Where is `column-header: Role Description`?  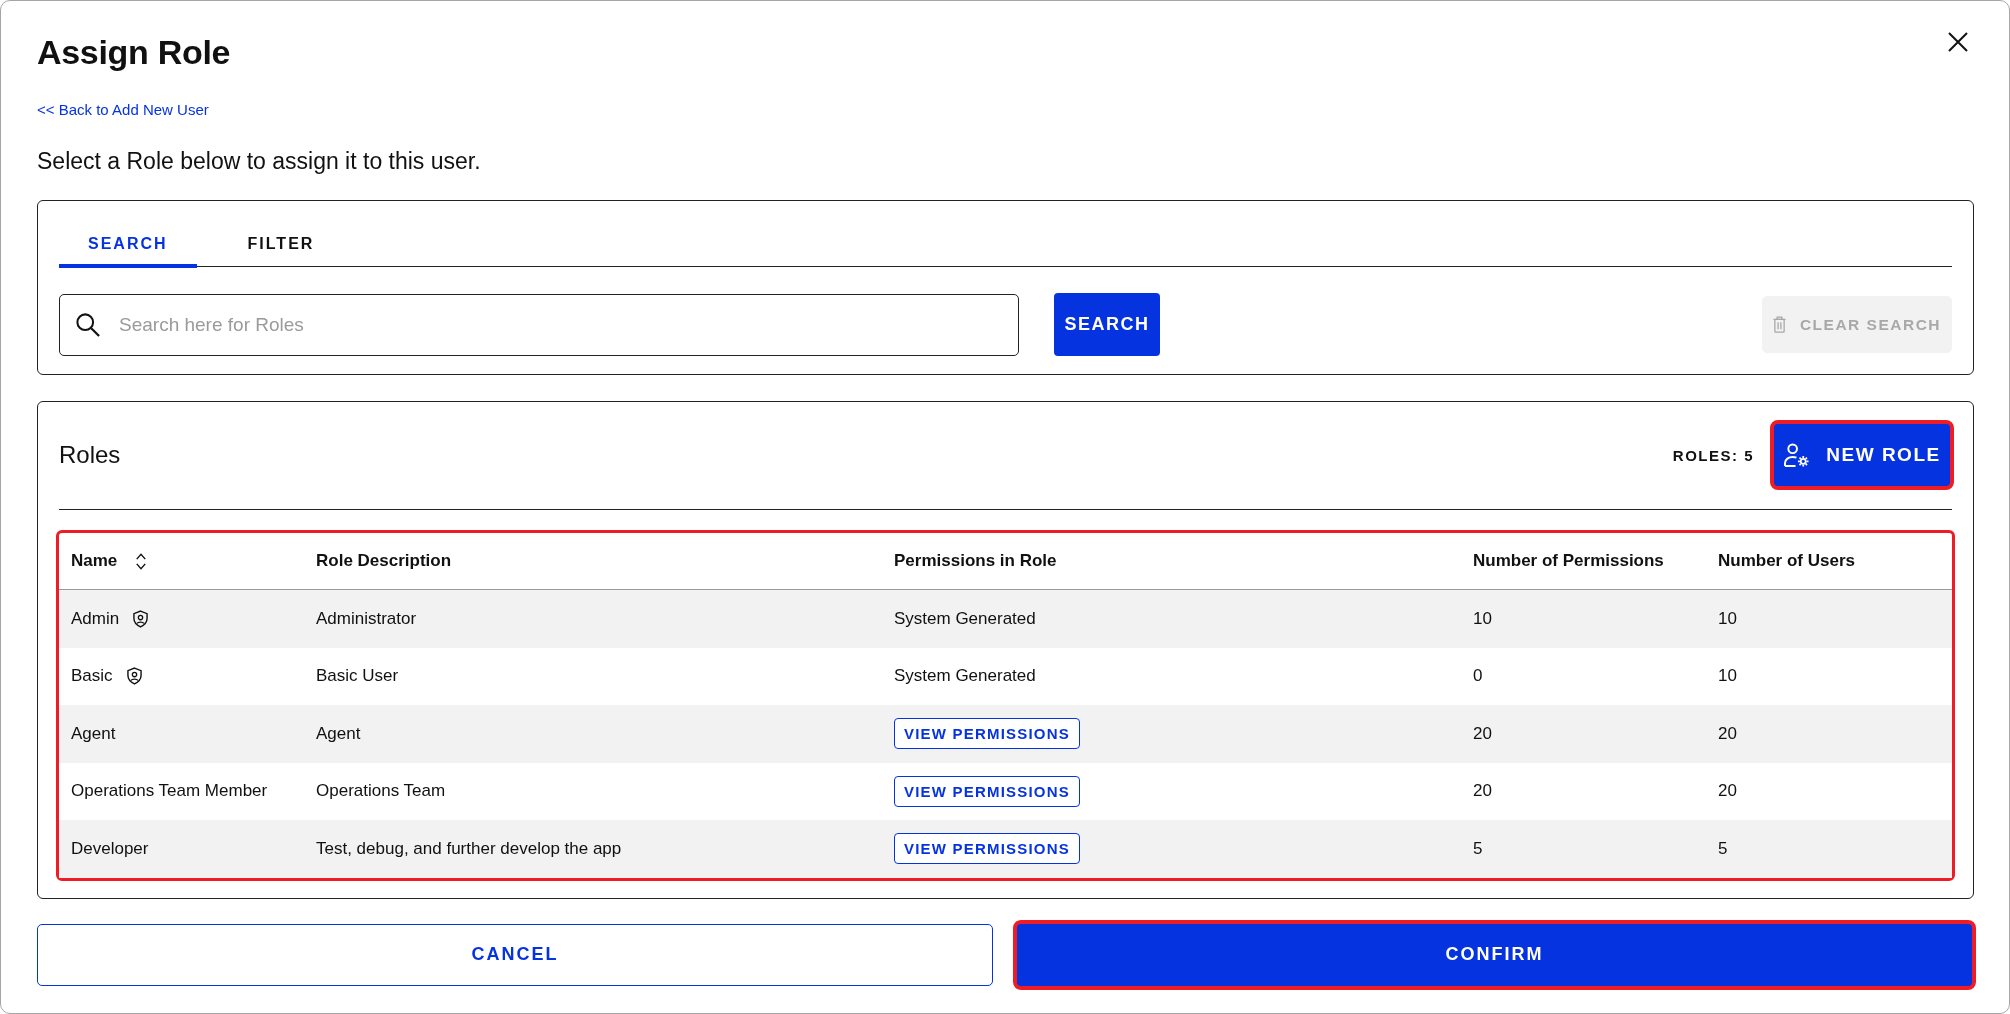
column-header: Role Description is located at coordinates (384, 561).